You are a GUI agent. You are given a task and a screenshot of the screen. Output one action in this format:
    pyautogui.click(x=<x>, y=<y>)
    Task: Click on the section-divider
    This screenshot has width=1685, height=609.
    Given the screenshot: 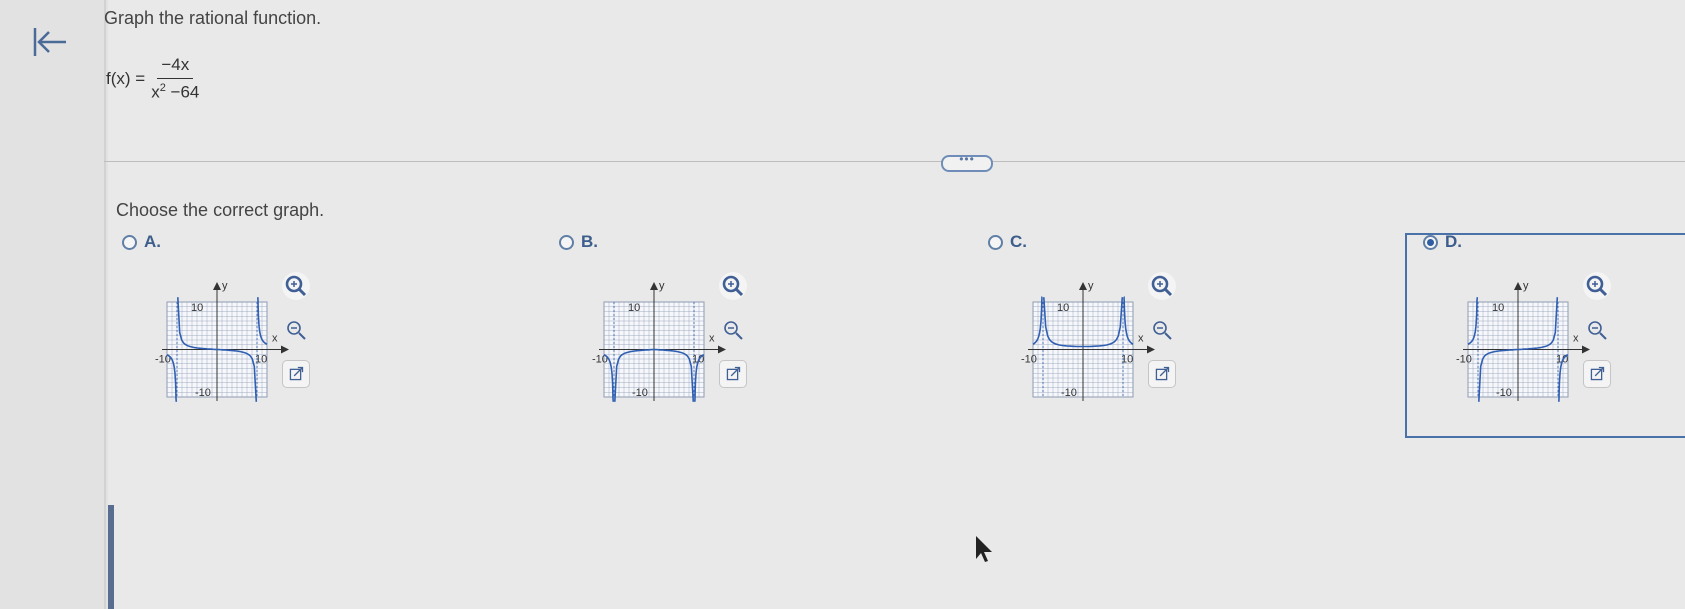 What is the action you would take?
    pyautogui.click(x=894, y=161)
    